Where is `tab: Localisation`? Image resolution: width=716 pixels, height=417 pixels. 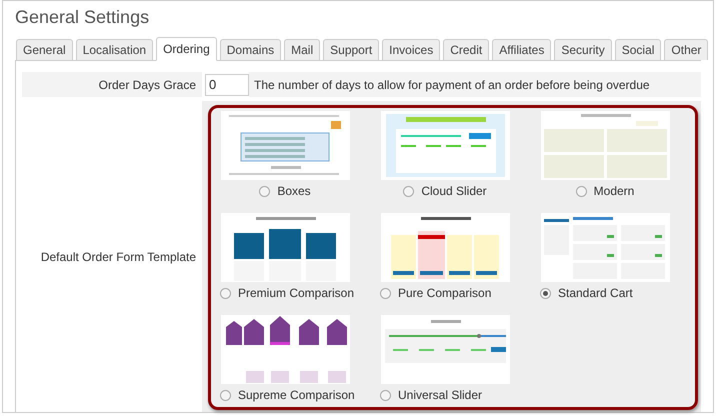 tab: Localisation is located at coordinates (115, 49).